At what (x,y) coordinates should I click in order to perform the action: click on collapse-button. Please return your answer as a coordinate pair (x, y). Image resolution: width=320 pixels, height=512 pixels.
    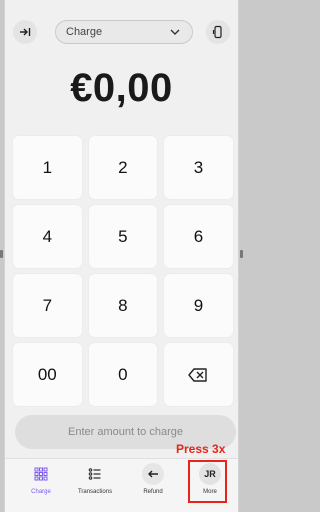
    Looking at the image, I should click on (25, 32).